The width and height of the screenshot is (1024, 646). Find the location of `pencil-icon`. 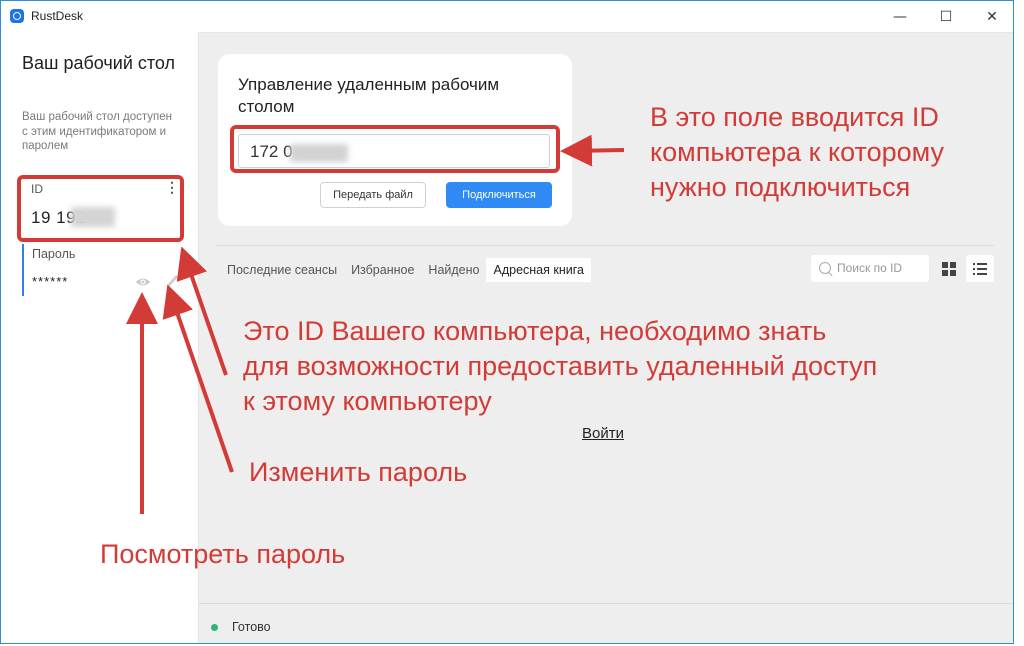

pencil-icon is located at coordinates (172, 281).